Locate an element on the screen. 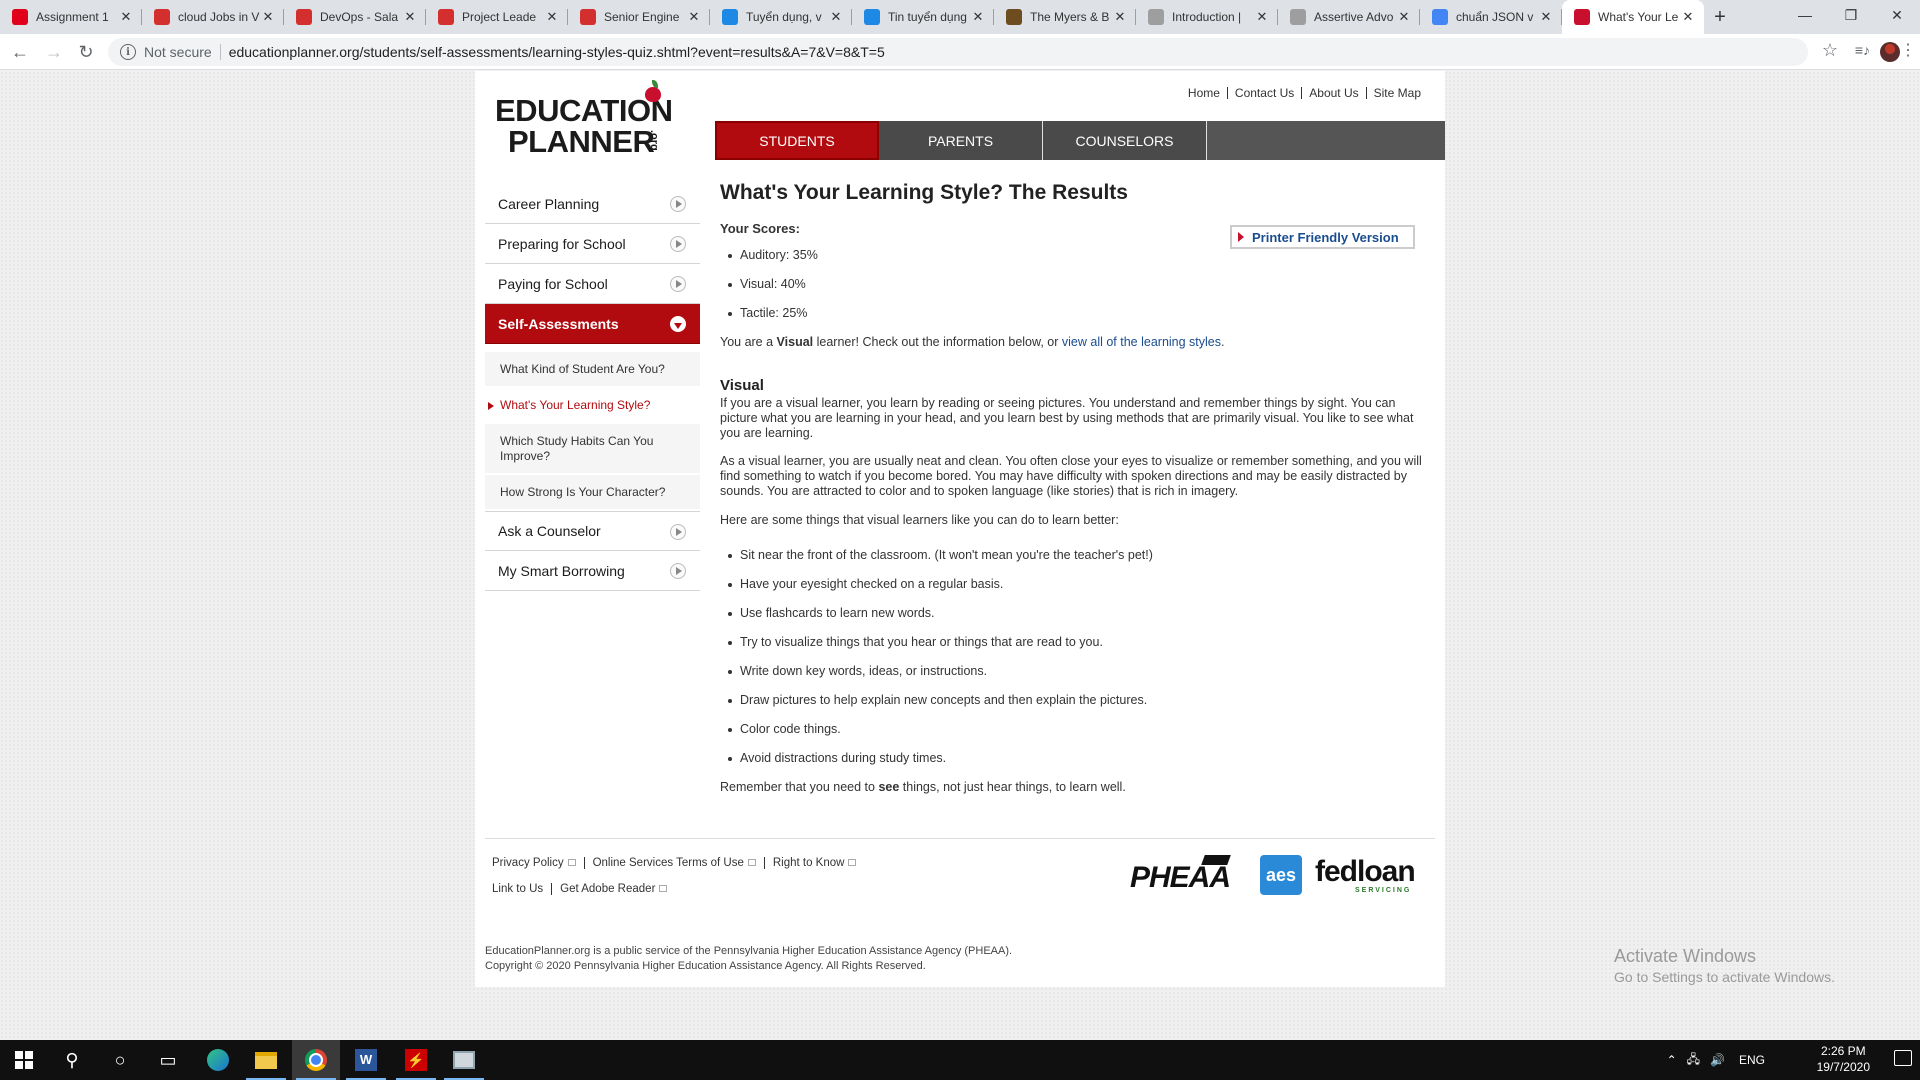 The image size is (1920, 1080). site-logo: EDUCATION PLANNER .org is located at coordinates (584, 122).